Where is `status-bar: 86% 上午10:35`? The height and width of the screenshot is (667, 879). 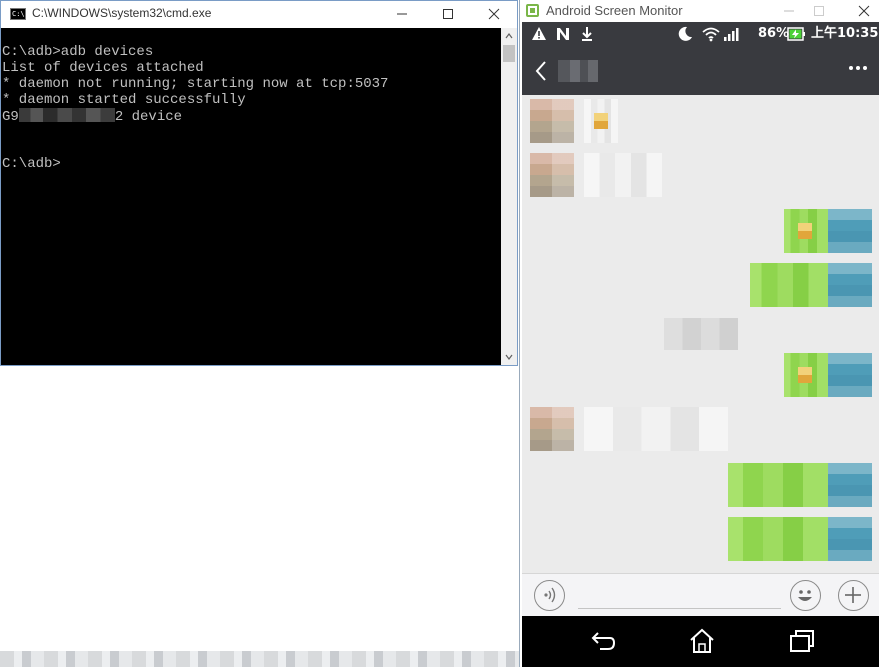
status-bar: 86% 上午10:35 is located at coordinates (700, 34).